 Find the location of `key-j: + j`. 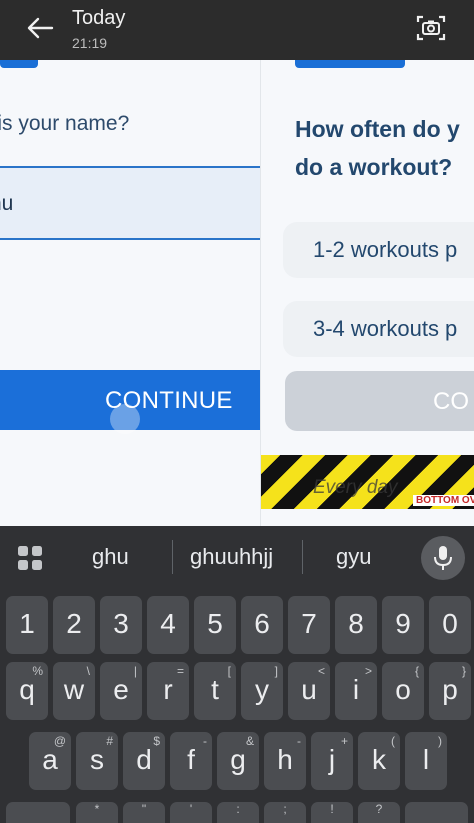

key-j: + j is located at coordinates (332, 761).